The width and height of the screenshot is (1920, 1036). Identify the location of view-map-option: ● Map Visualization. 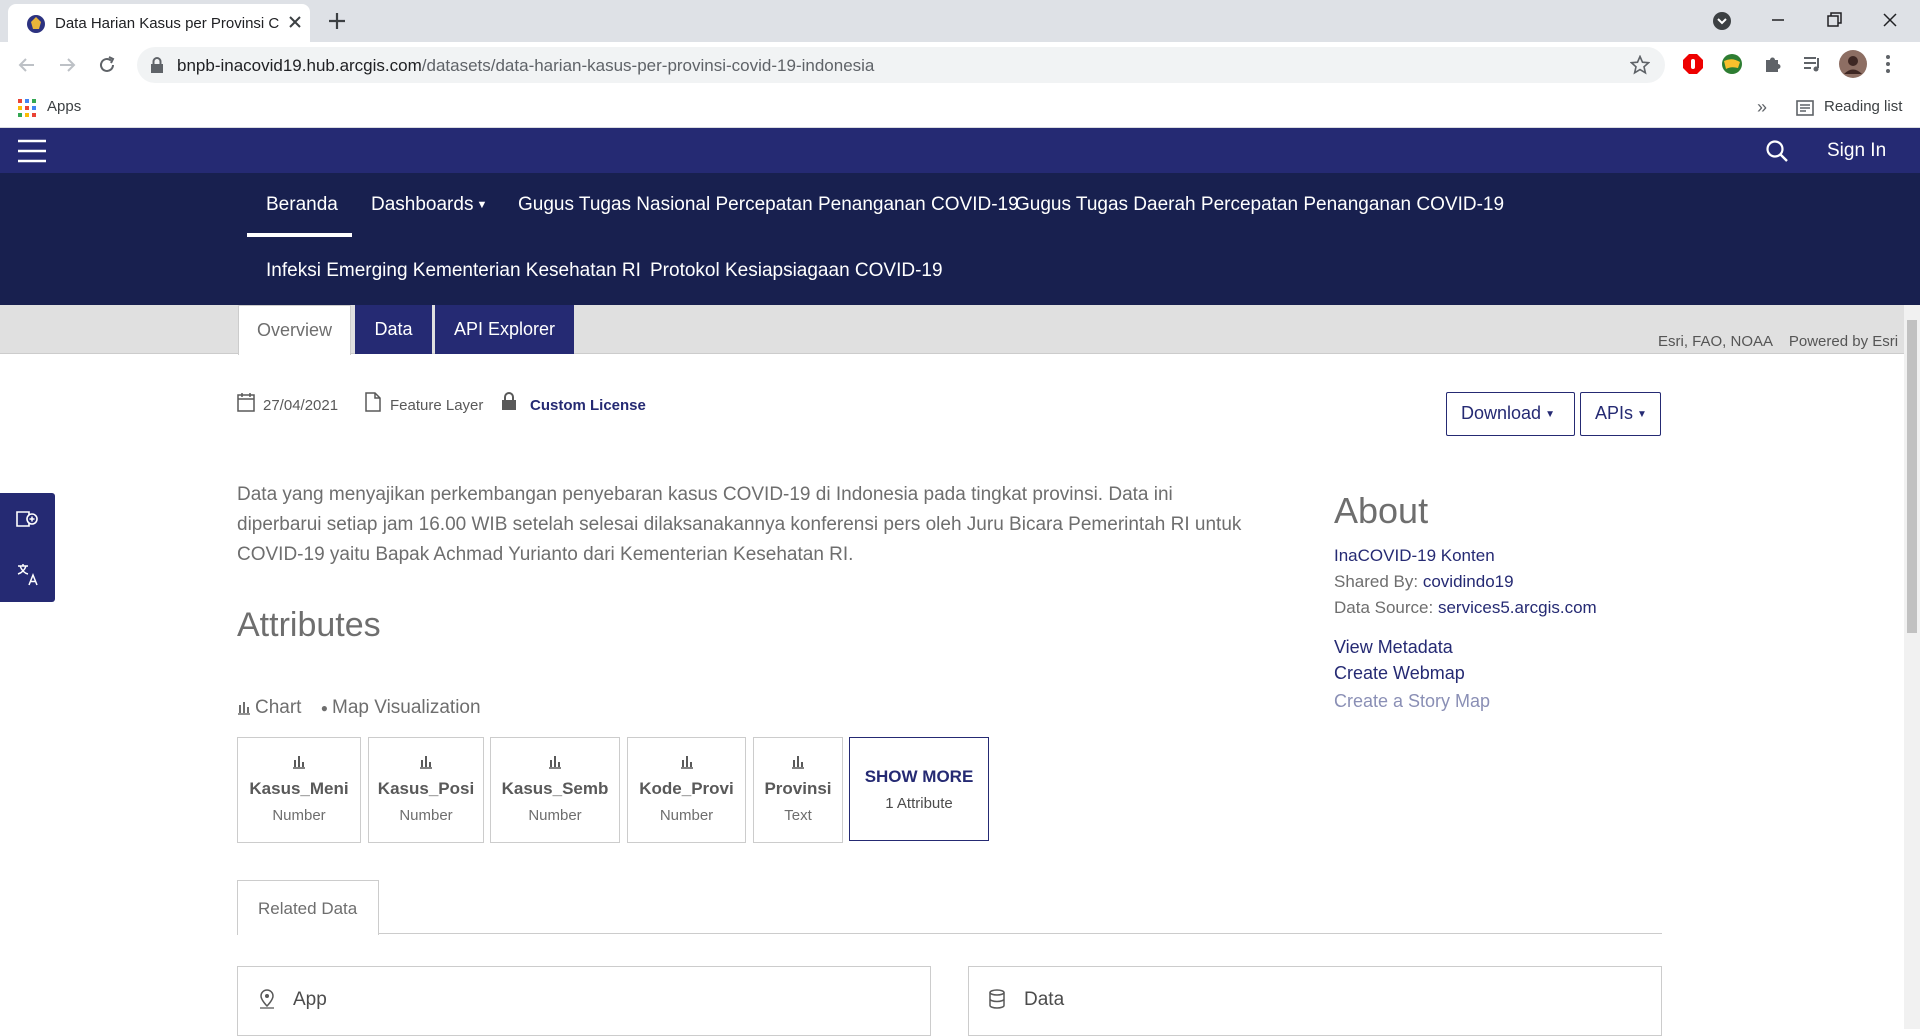
(401, 707).